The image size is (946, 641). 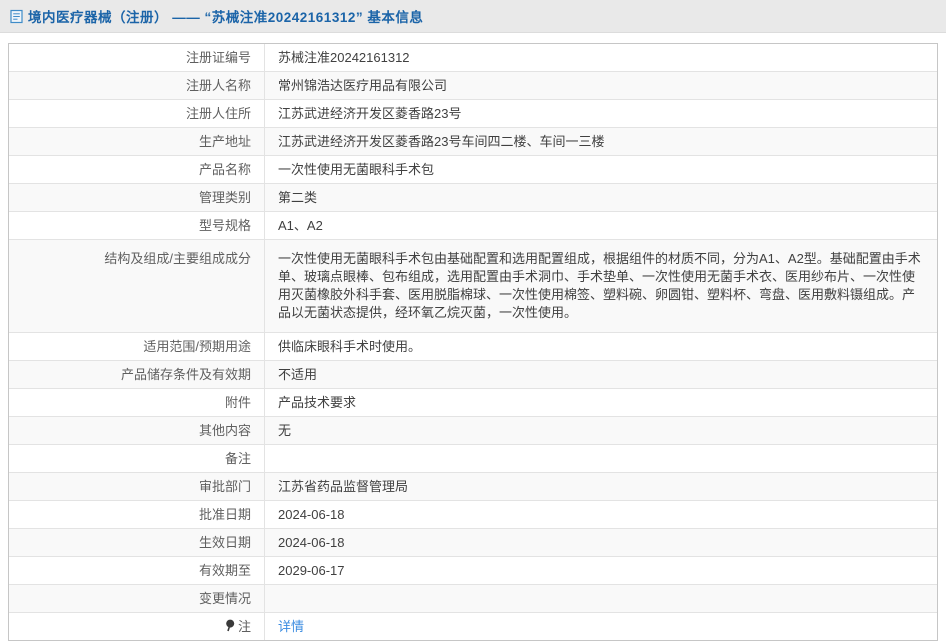 What do you see at coordinates (441, 141) in the screenshot?
I see `row-value: 江苏武进经济开发区菱香路23号车间四二楼、车间一三楼` at bounding box center [441, 141].